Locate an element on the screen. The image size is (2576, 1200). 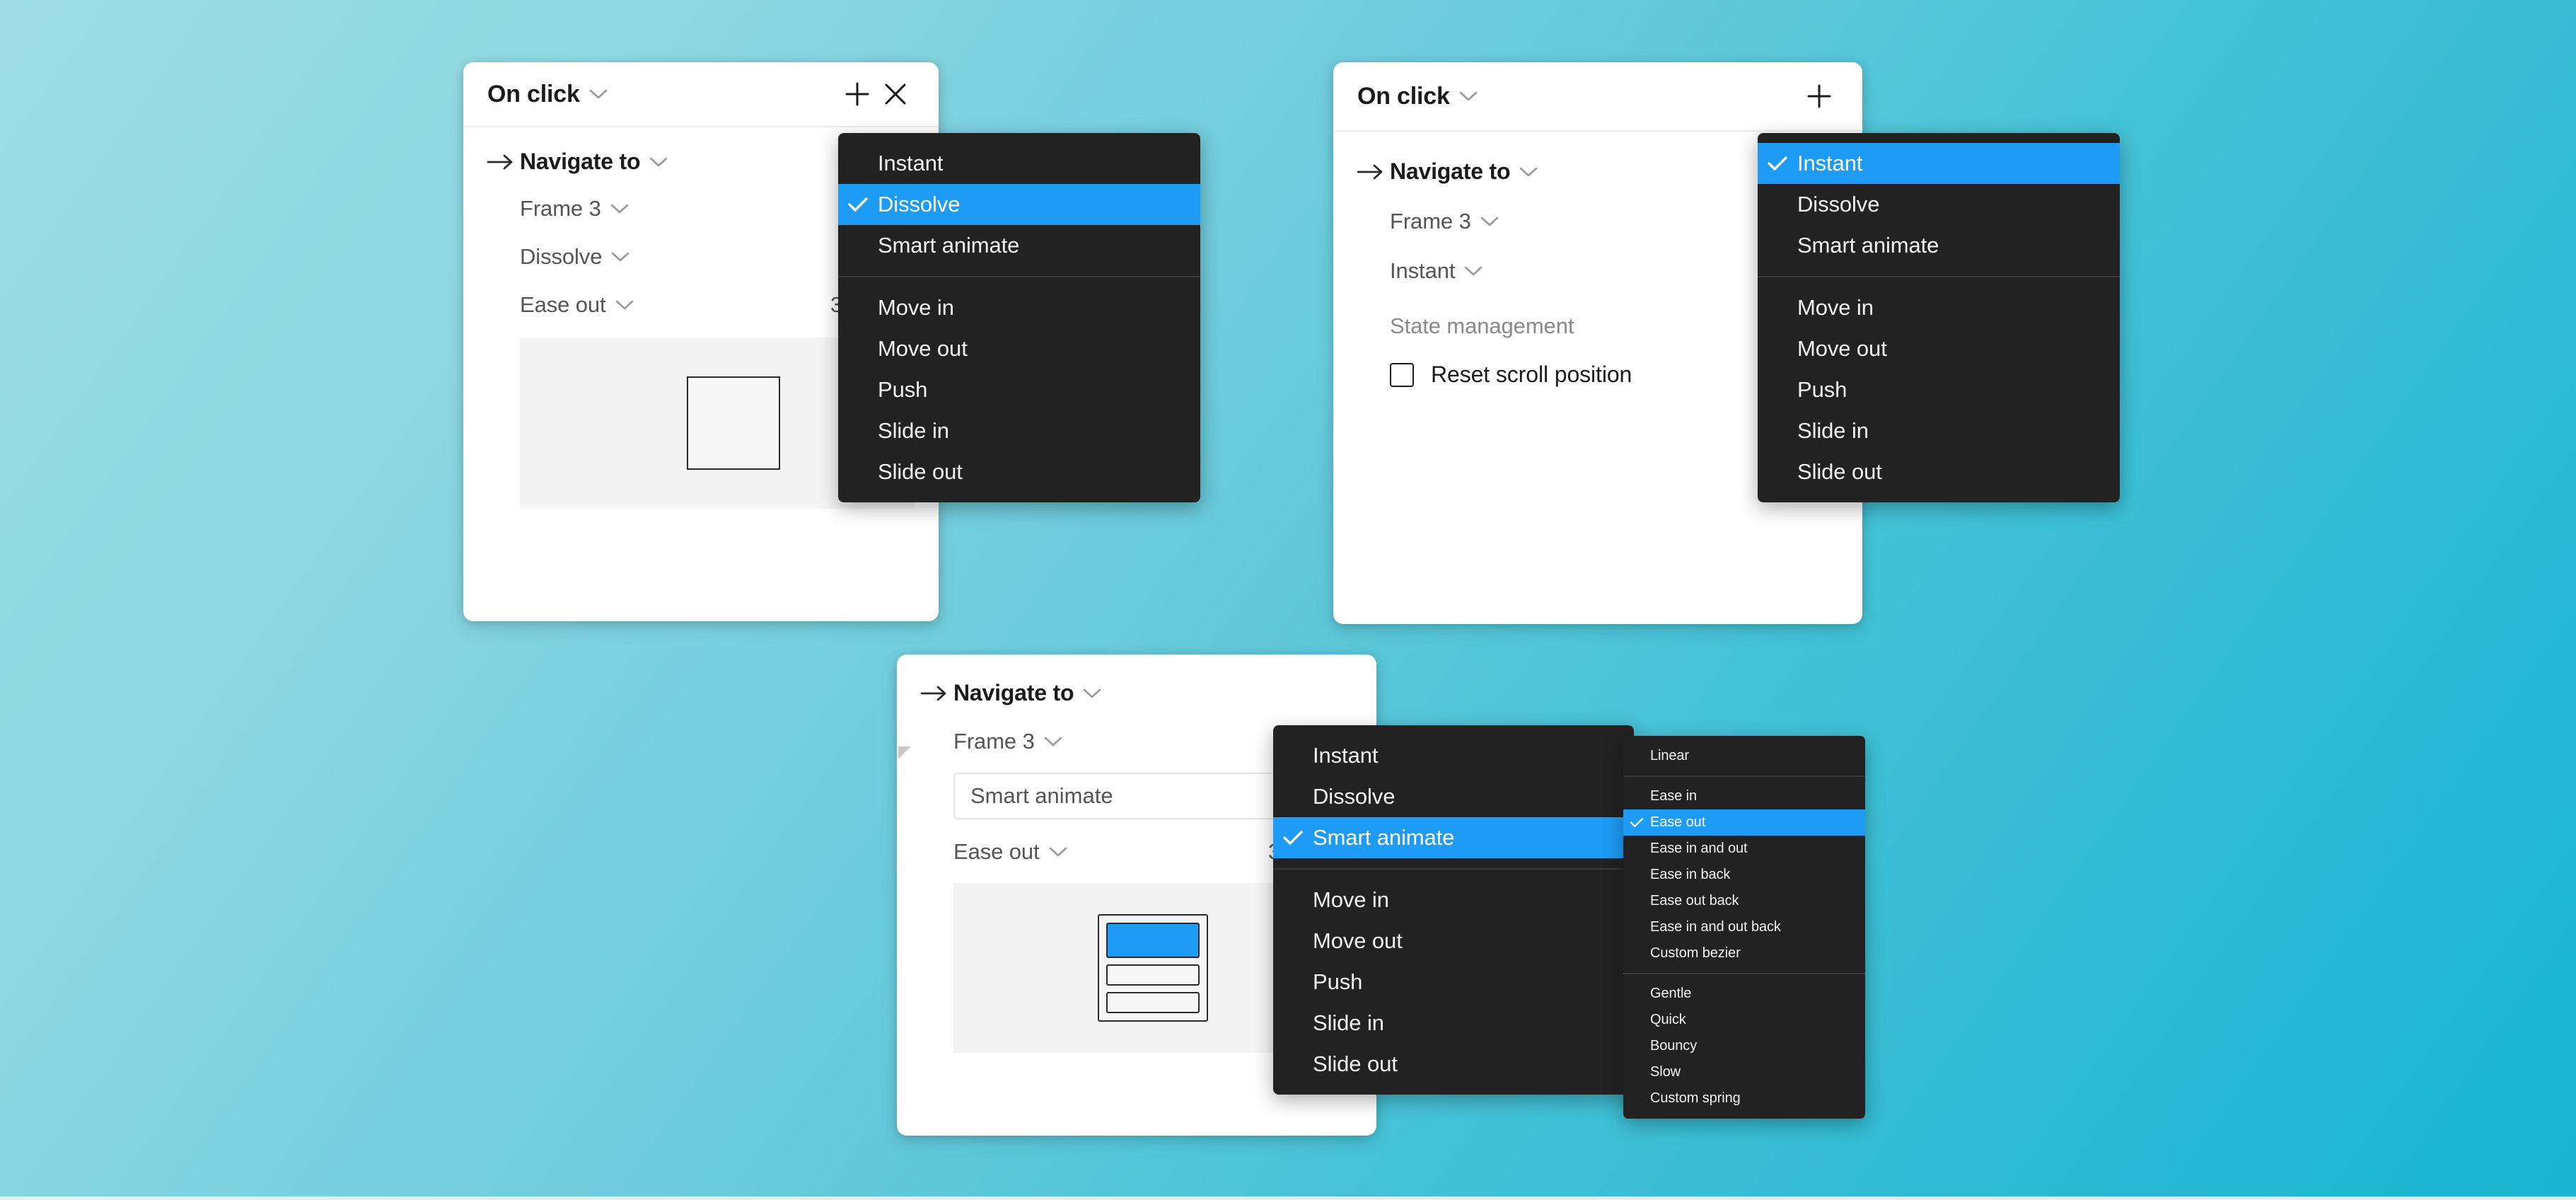
menu-item-ease-out: Ease out is located at coordinates (1744, 822).